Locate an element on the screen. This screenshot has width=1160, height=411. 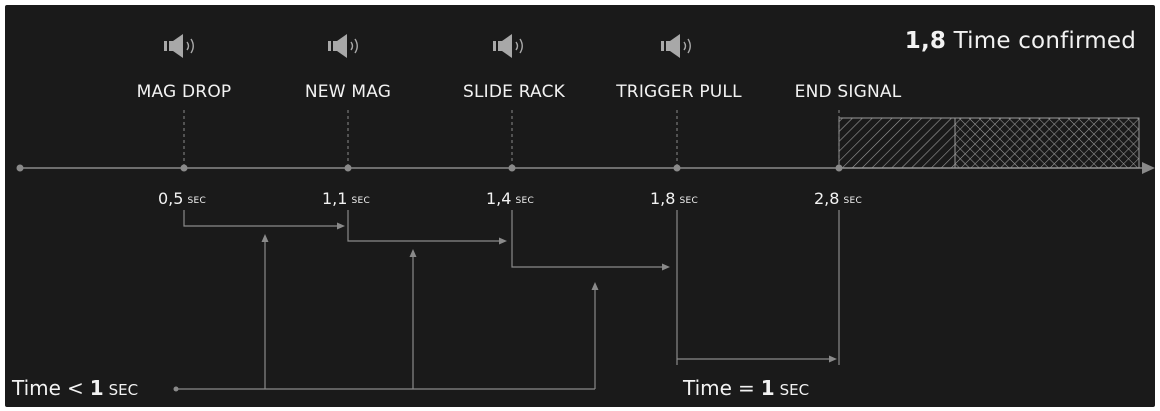
title-text: Time confirmed is located at coordinates (1044, 41).